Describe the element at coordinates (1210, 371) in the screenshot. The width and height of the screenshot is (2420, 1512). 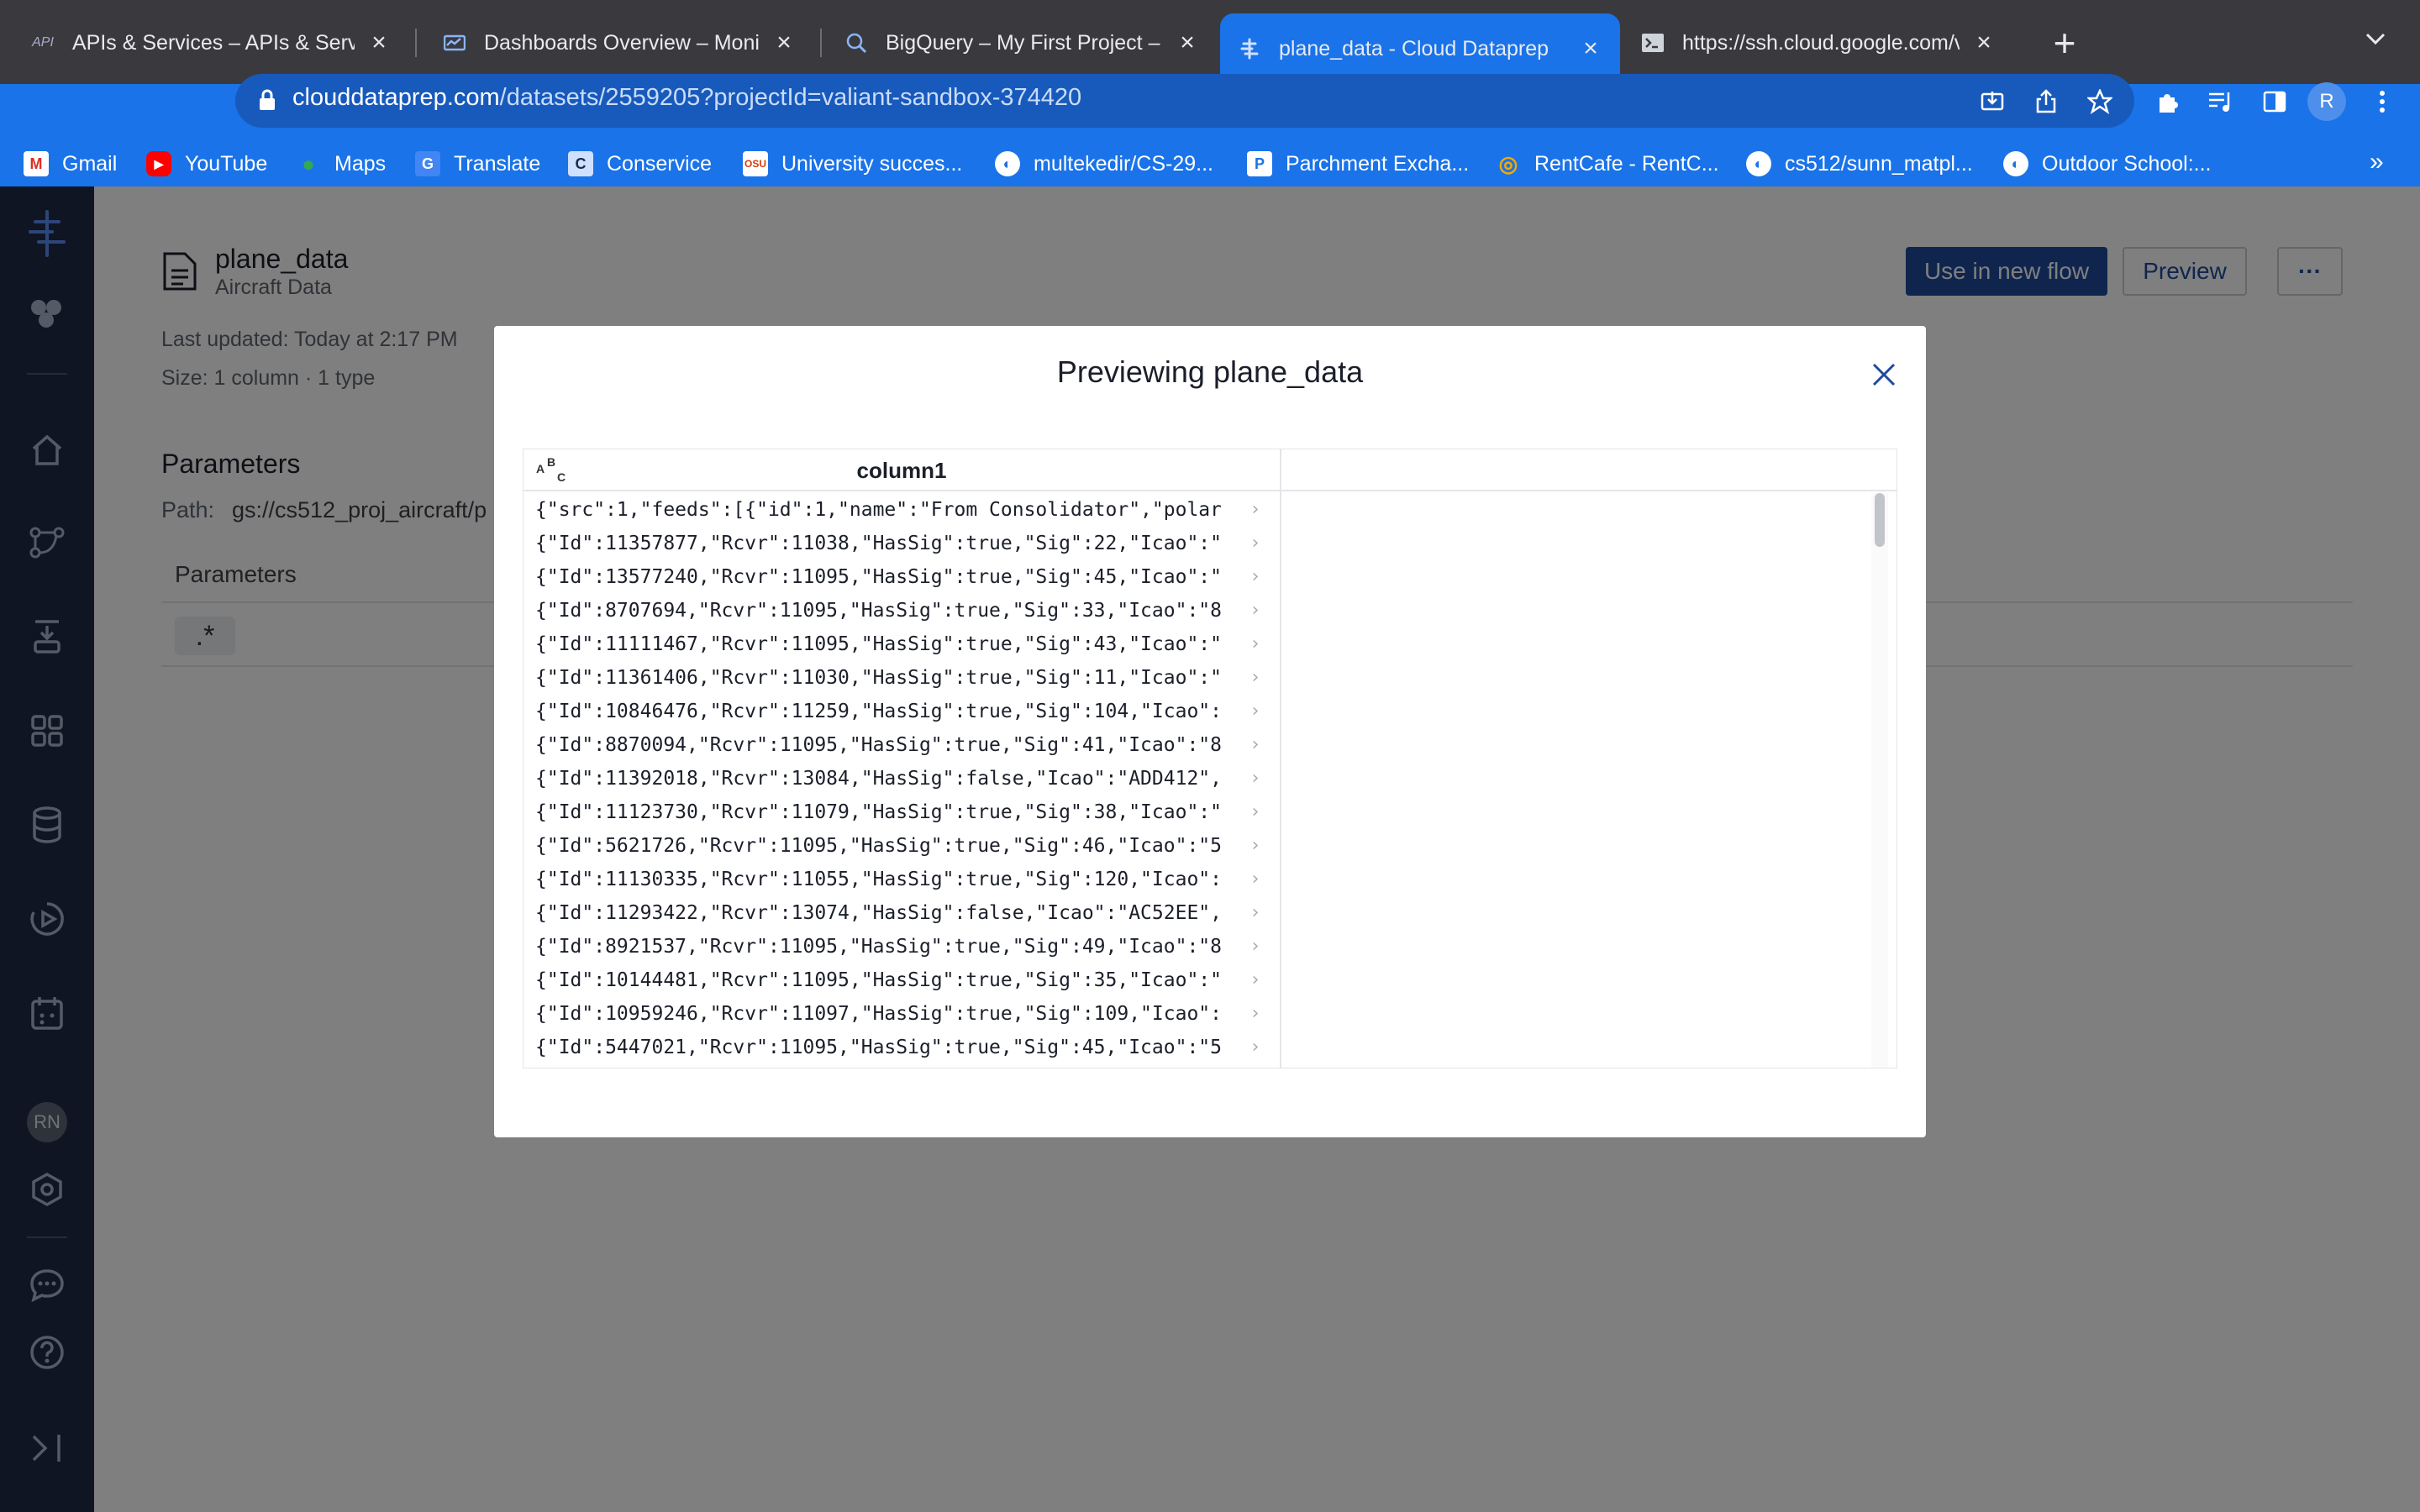
I see `modal-title: Previewing plane_data` at that location.